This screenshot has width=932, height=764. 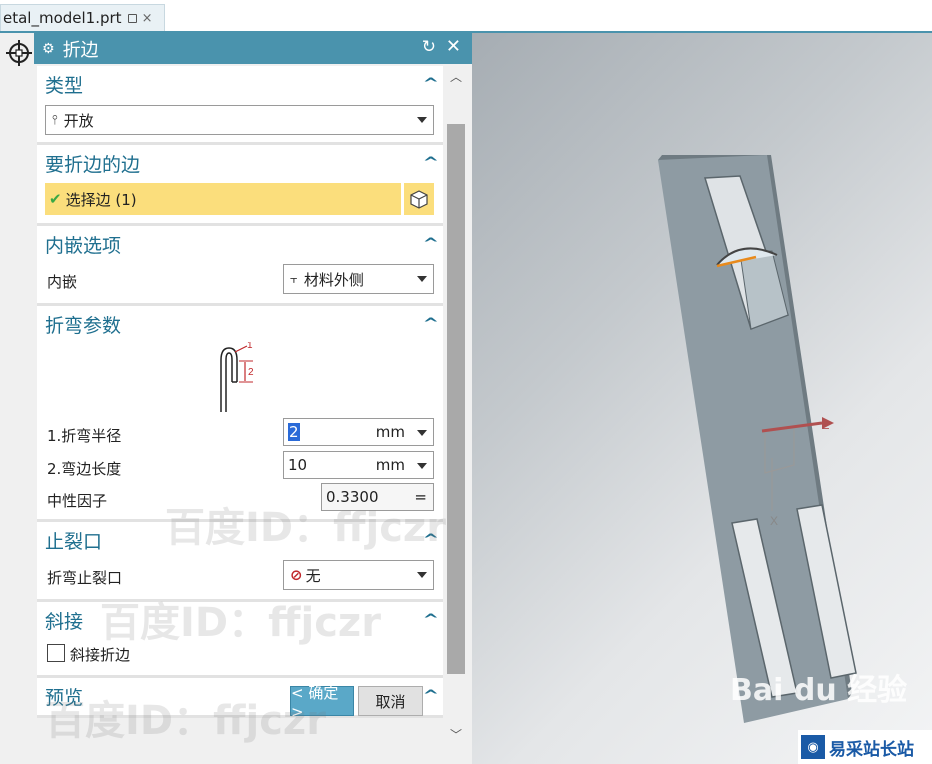 What do you see at coordinates (147, 18) in the screenshot?
I see `close-icon: ×` at bounding box center [147, 18].